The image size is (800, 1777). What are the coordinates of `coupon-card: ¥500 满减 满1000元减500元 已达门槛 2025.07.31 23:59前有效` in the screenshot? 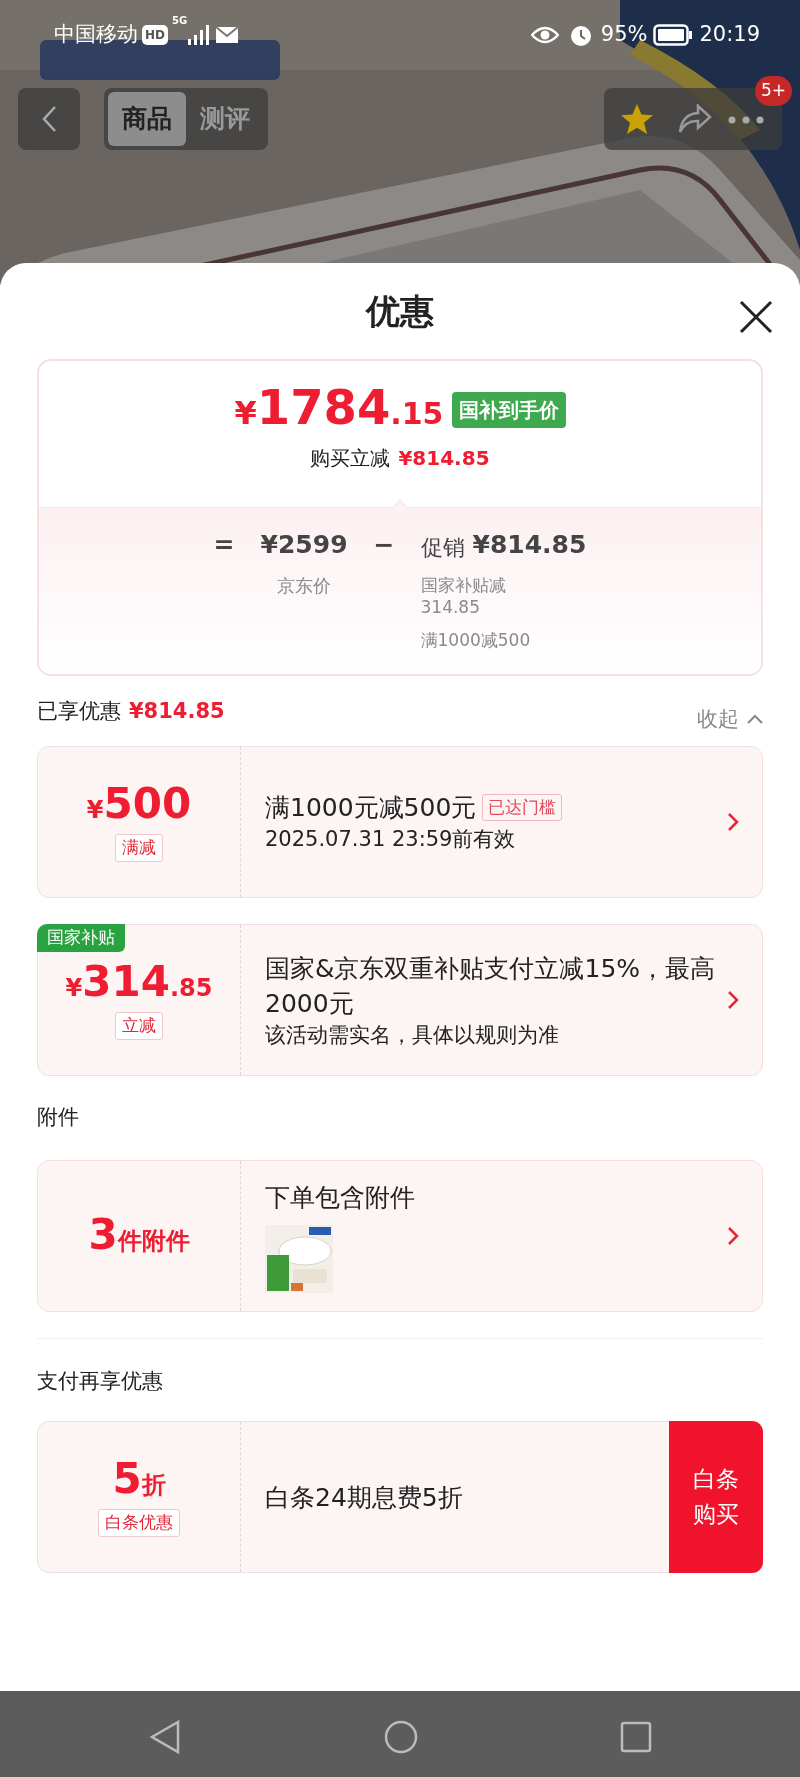 It's located at (400, 822).